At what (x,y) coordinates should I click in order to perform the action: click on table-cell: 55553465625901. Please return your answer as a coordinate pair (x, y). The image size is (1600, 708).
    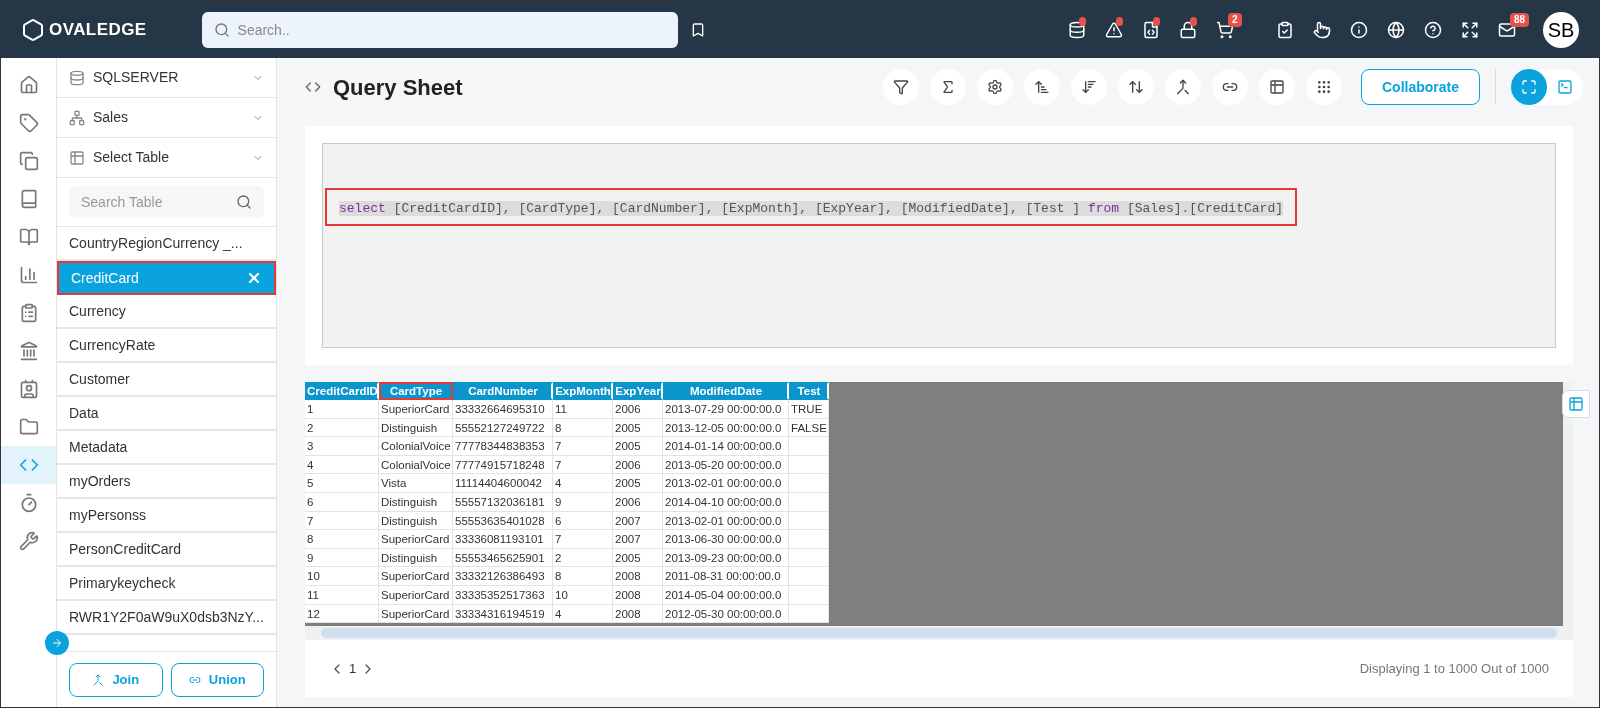
    Looking at the image, I should click on (503, 558).